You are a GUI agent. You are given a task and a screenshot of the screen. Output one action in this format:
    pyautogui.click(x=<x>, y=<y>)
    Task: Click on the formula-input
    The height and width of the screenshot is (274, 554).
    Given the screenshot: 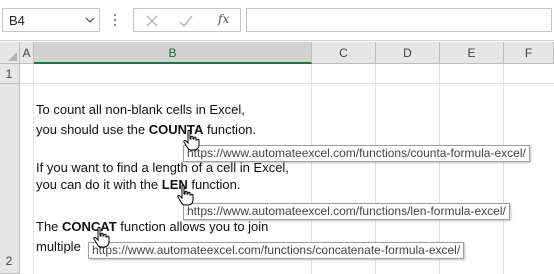 What is the action you would take?
    pyautogui.click(x=399, y=20)
    